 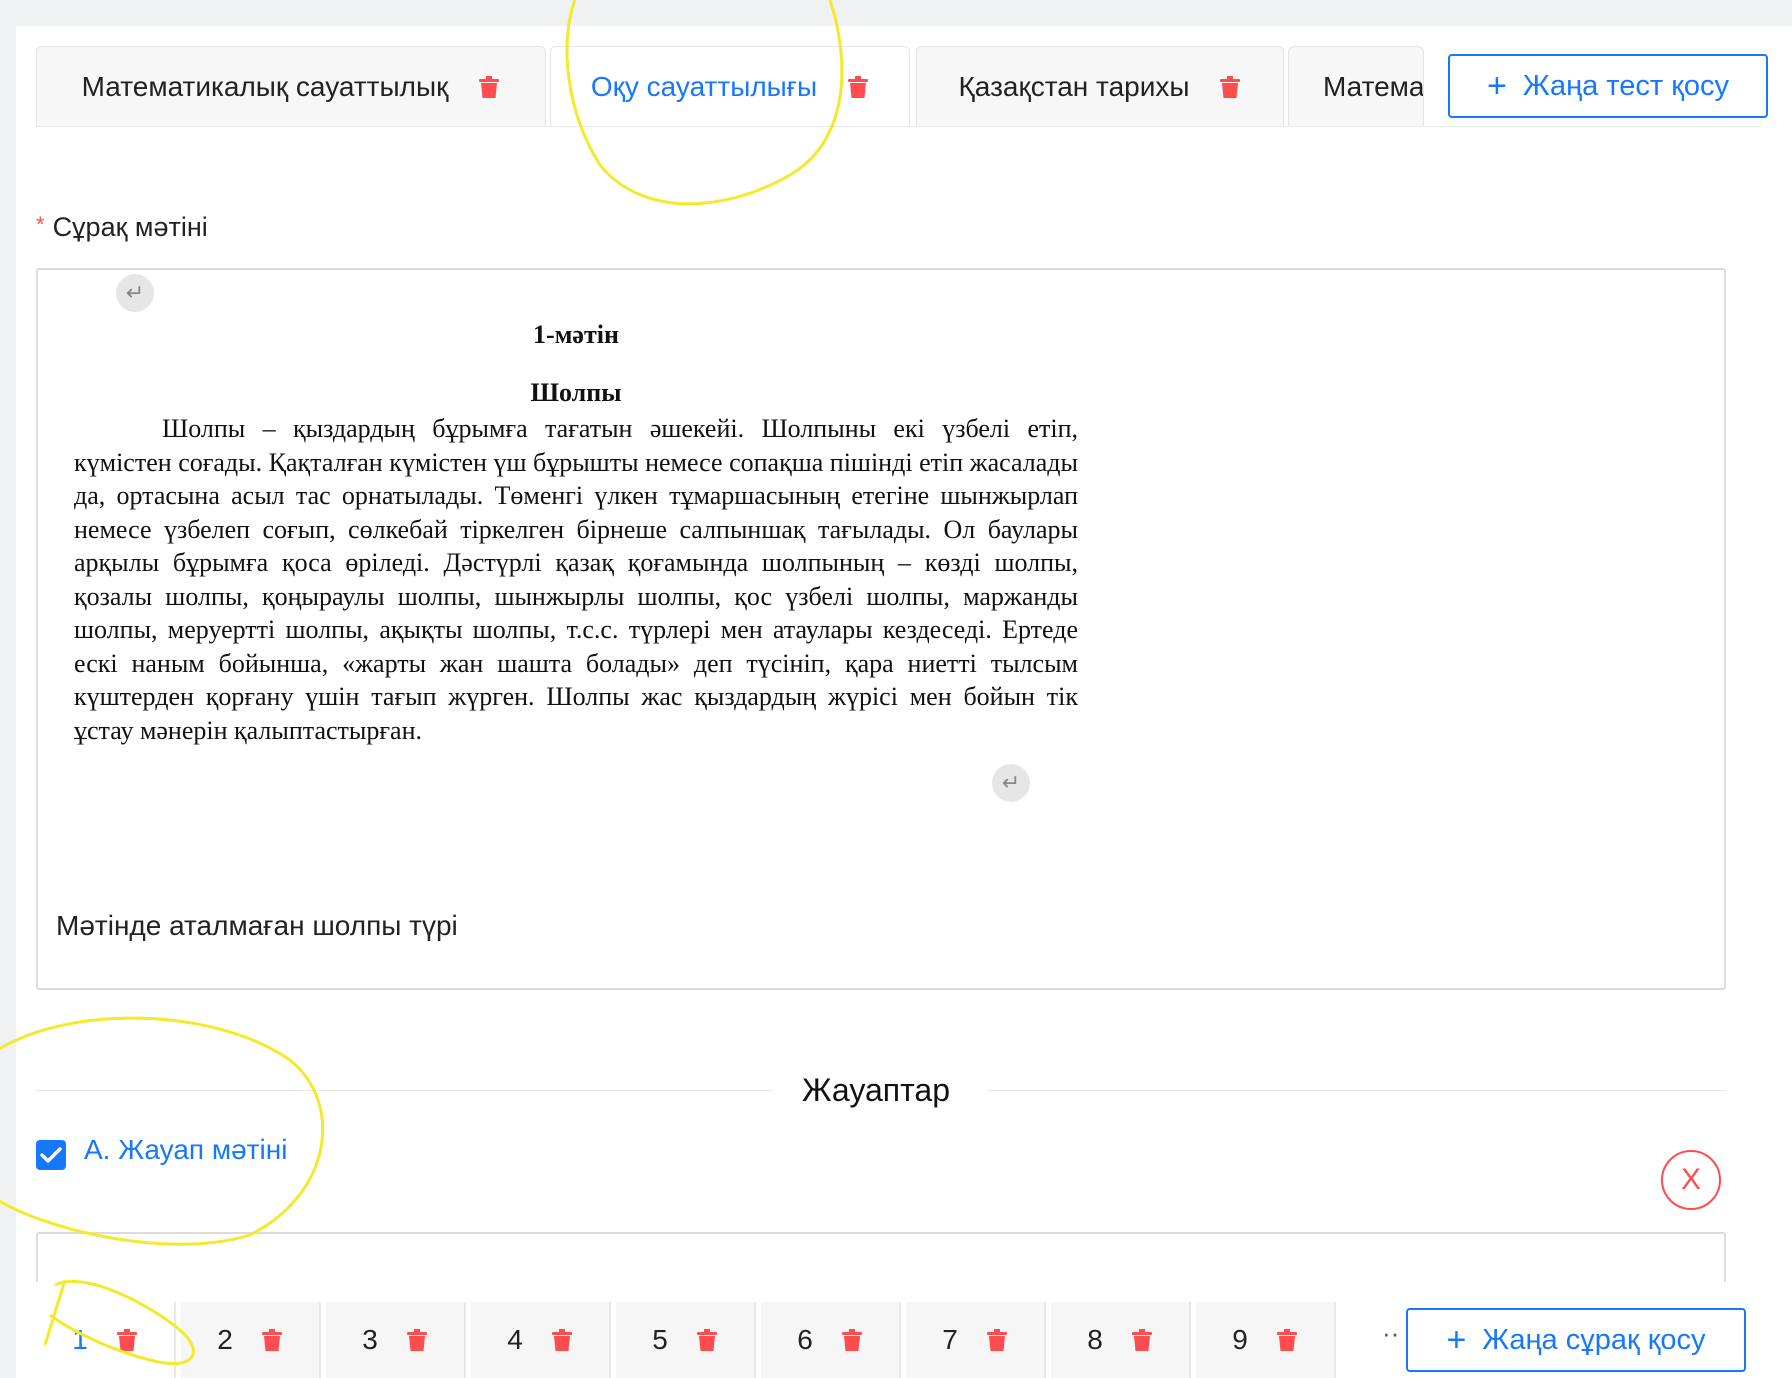 I want to click on question-tab-number: 5, so click(x=660, y=1339).